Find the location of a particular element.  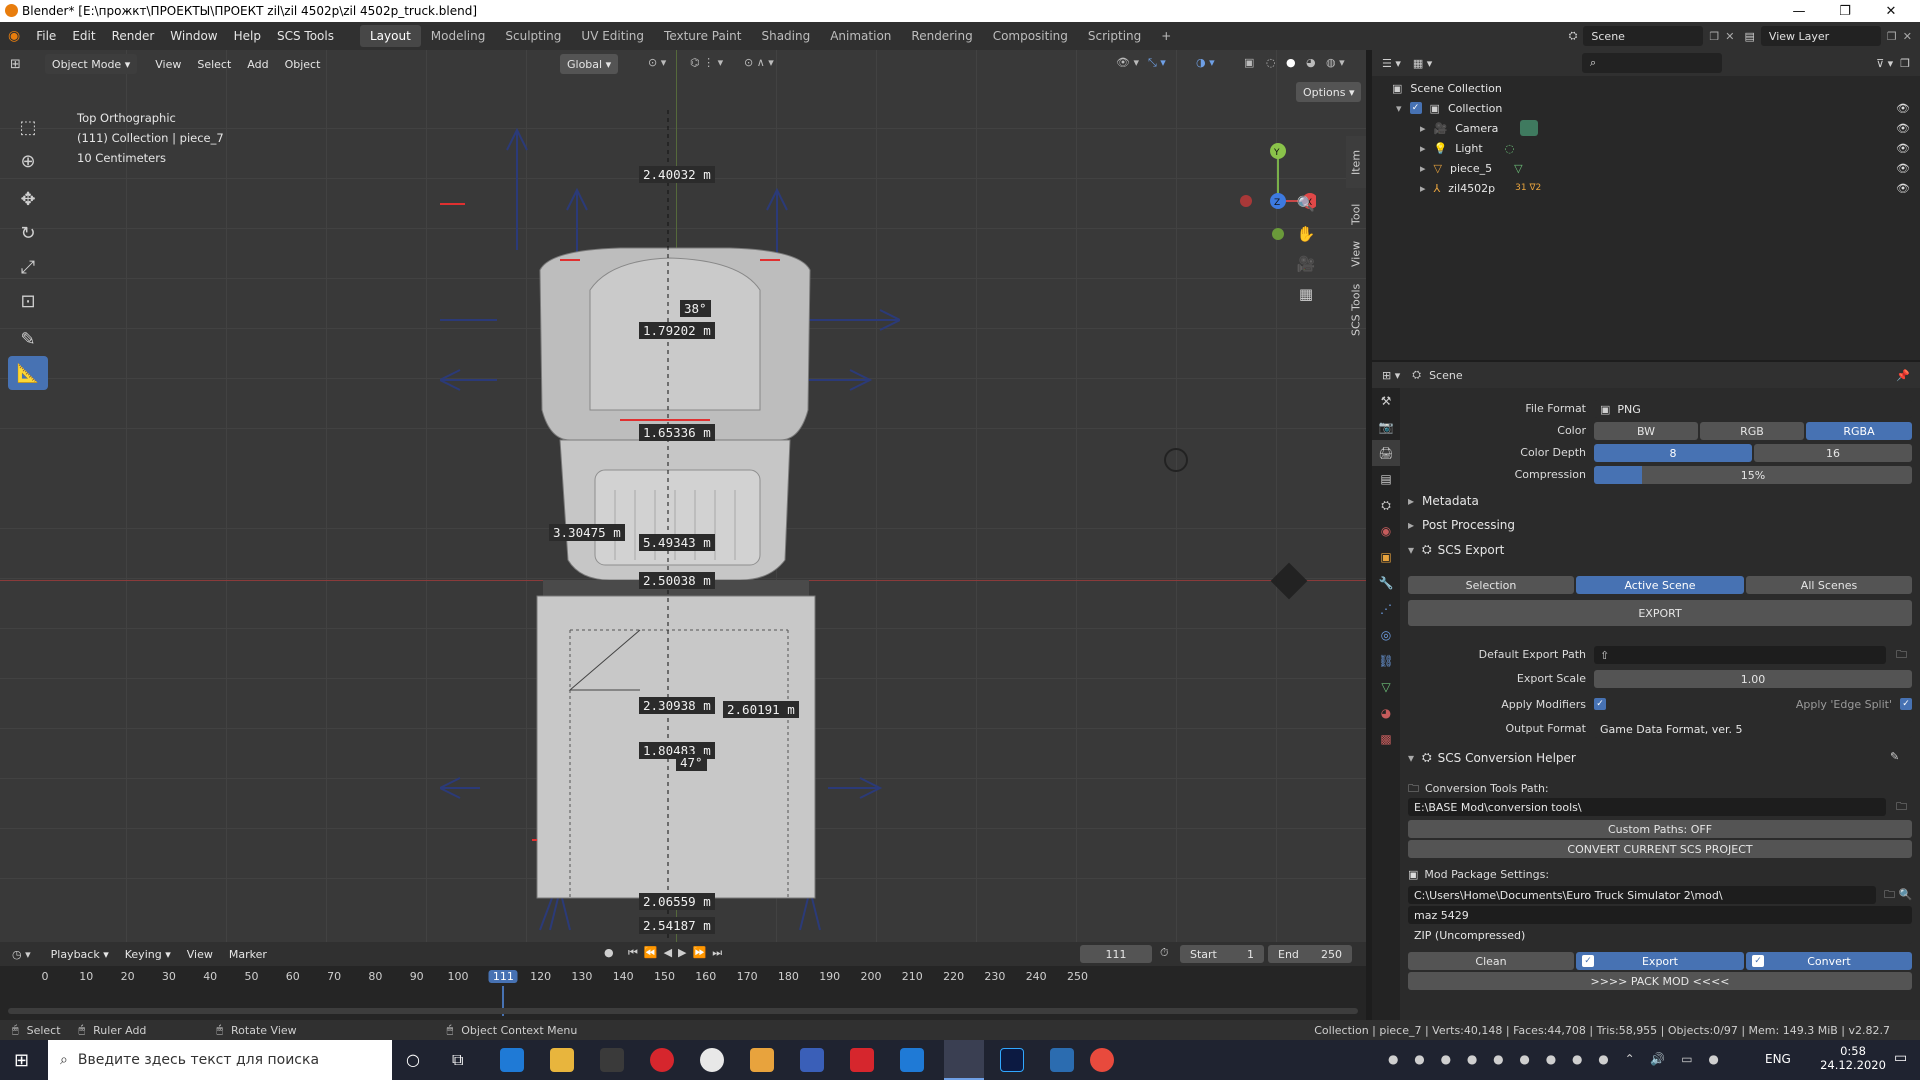

tab-sculpting: Sculpting is located at coordinates (533, 36).